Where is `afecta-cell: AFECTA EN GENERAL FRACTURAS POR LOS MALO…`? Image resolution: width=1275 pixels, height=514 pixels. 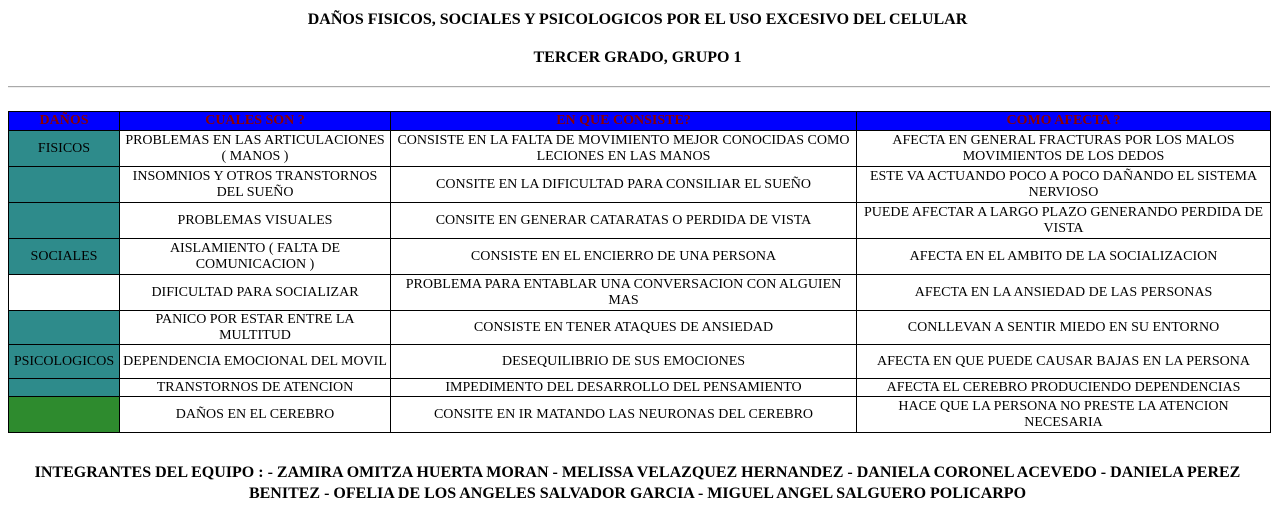 afecta-cell: AFECTA EN GENERAL FRACTURAS POR LOS MALO… is located at coordinates (1063, 148).